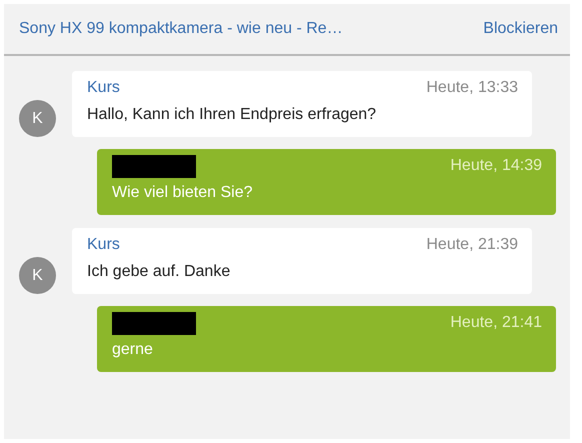 The height and width of the screenshot is (443, 582). What do you see at coordinates (472, 245) in the screenshot?
I see `message-time: Heute, 21:39` at bounding box center [472, 245].